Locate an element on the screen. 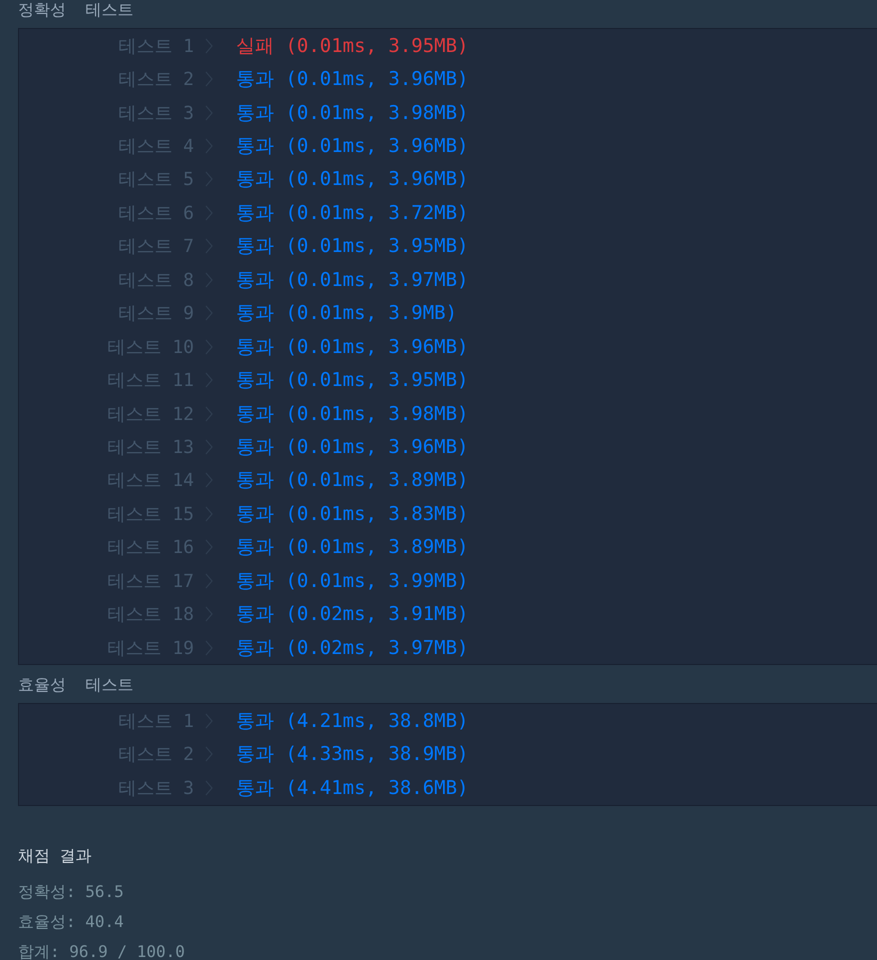 This screenshot has width=877, height=960. test-result: 통과 (0.01ms, 3.97MB) is located at coordinates (352, 280).